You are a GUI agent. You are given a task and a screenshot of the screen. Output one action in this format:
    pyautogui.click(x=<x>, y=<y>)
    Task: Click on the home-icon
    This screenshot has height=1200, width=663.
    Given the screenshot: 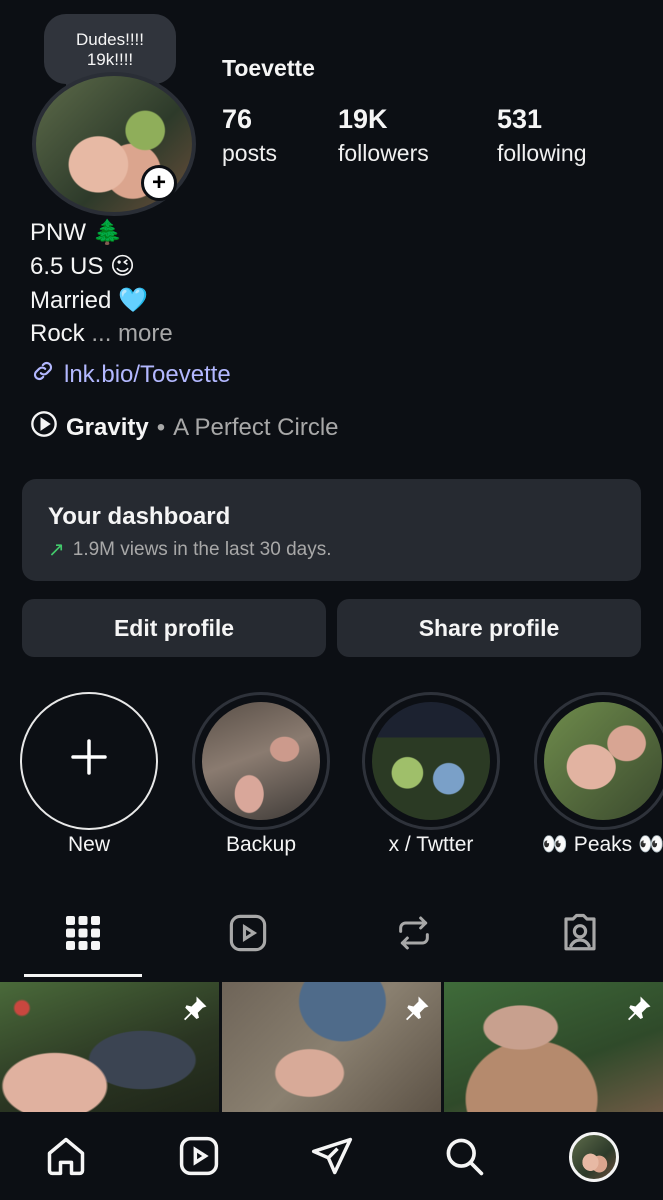 What is the action you would take?
    pyautogui.click(x=66, y=1156)
    